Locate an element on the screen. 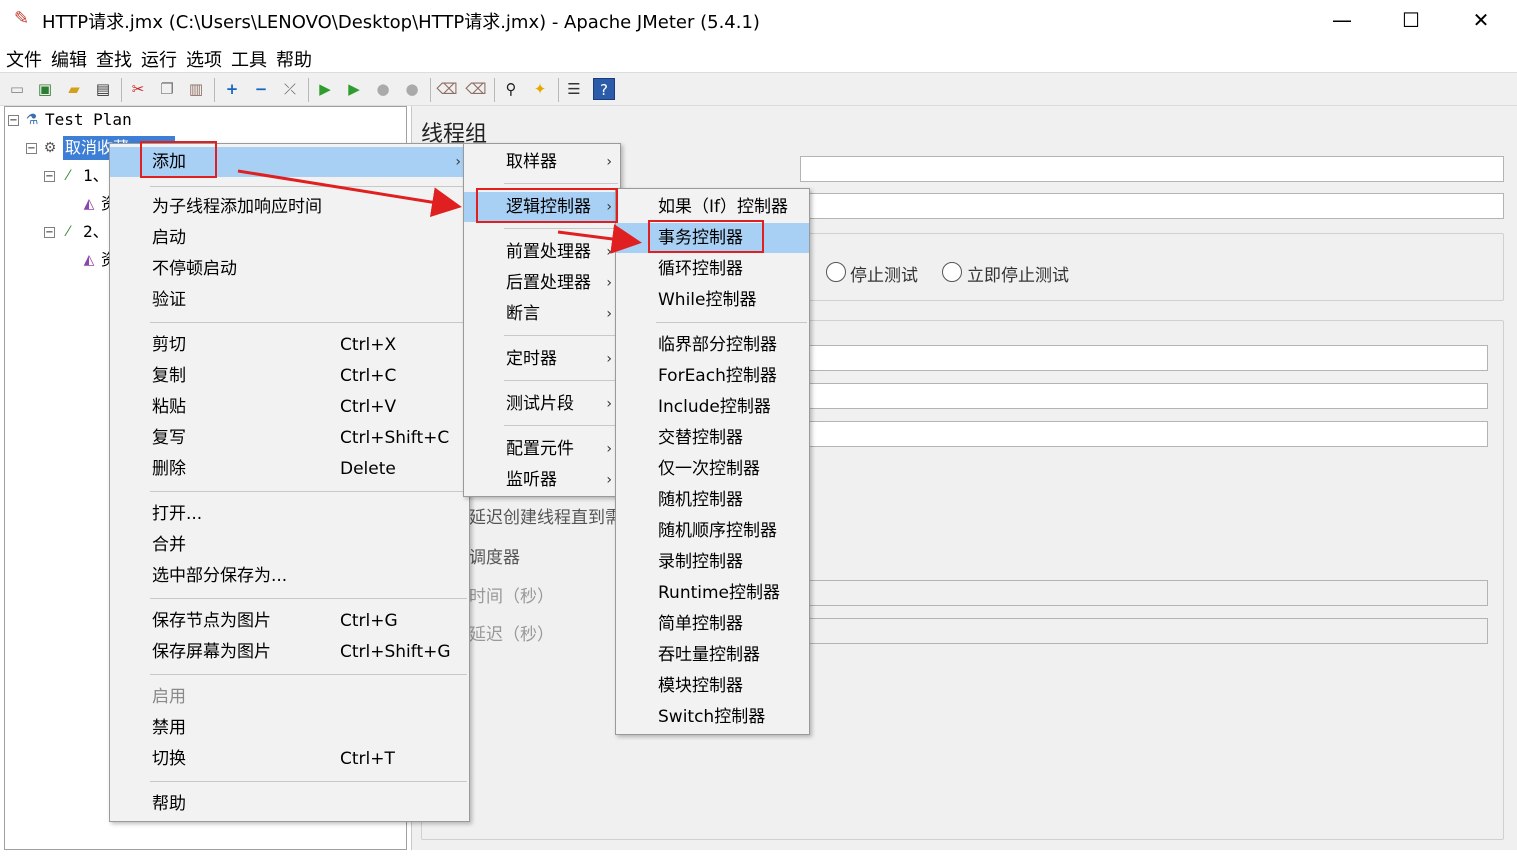 The width and height of the screenshot is (1517, 856). menu-test-fragment: 测试片段 › is located at coordinates (542, 404).